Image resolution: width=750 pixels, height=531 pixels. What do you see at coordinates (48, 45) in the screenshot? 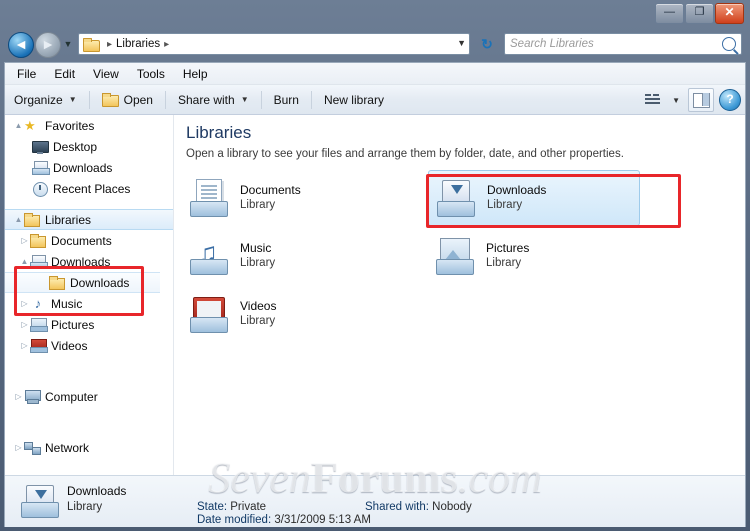
I see `forward-button: ►` at bounding box center [48, 45].